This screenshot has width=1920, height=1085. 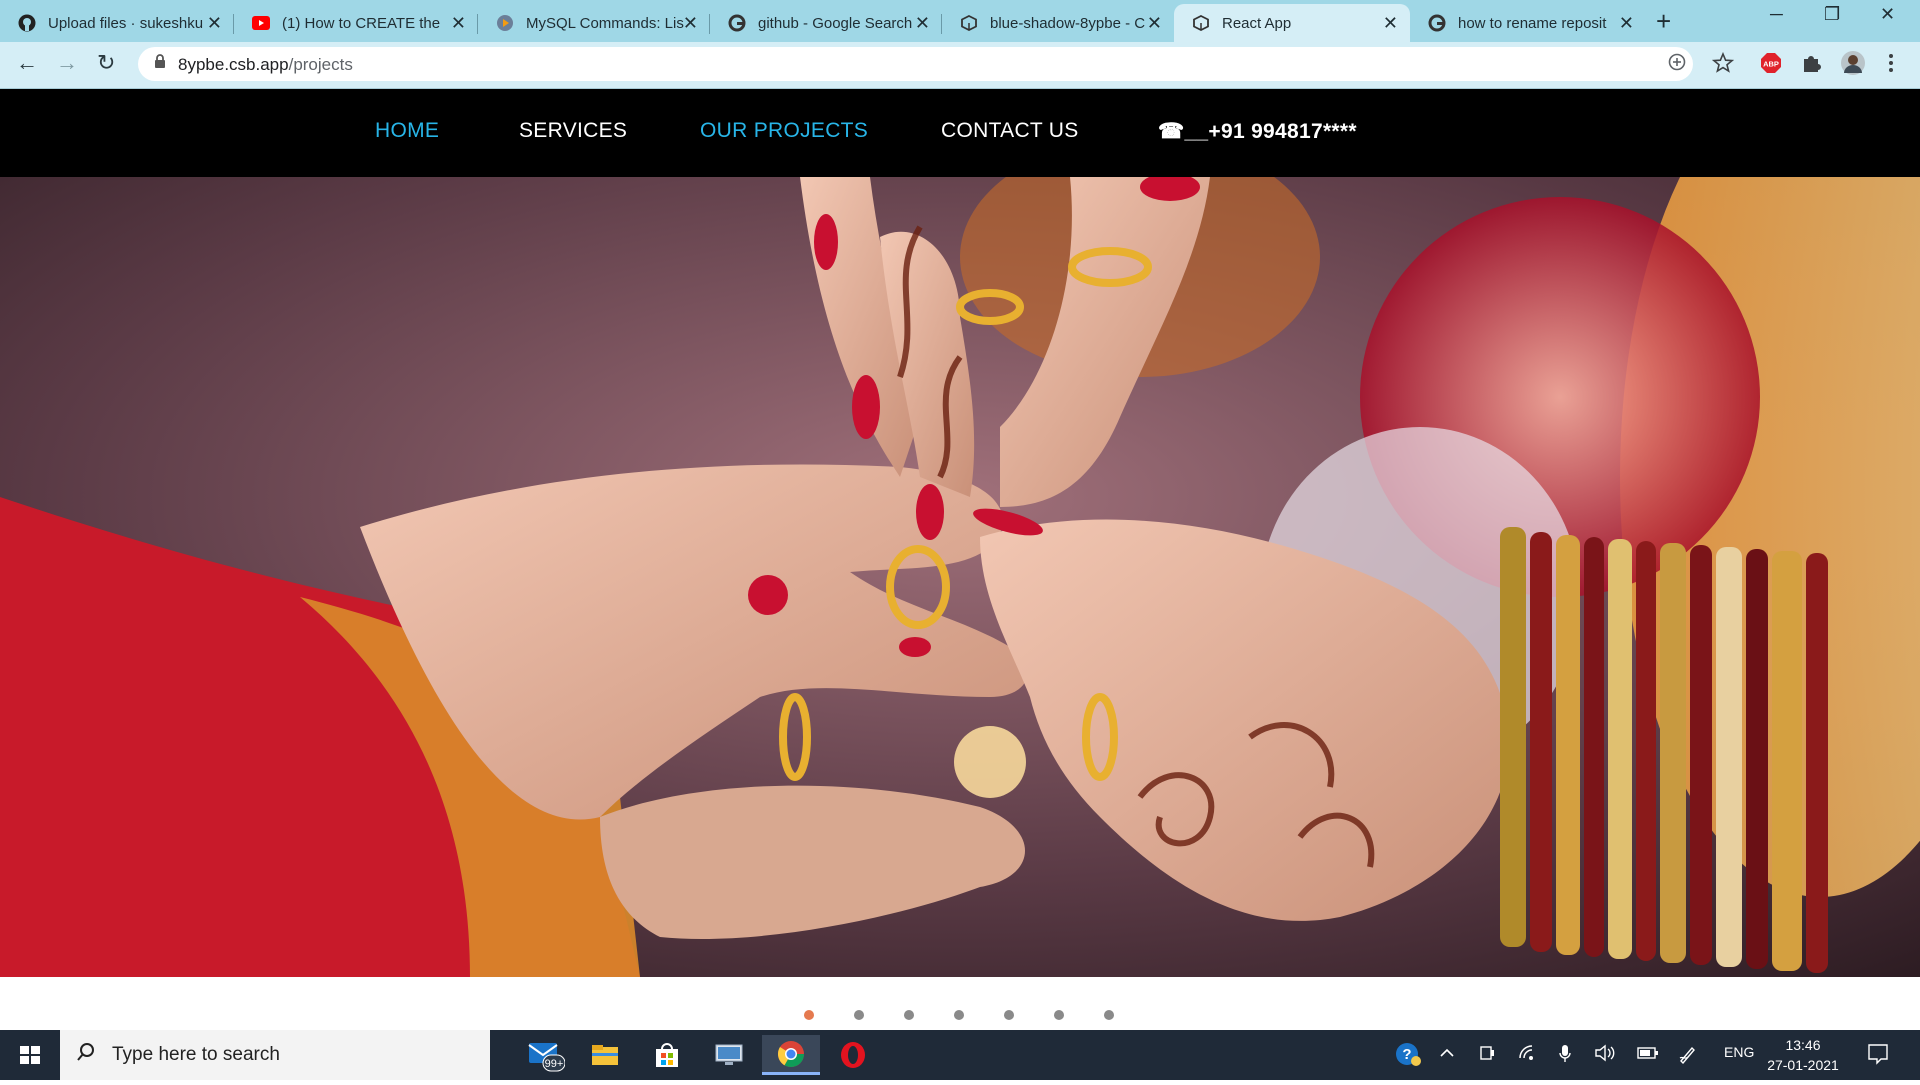 I want to click on remote-desktop-icon, so click(x=729, y=1055).